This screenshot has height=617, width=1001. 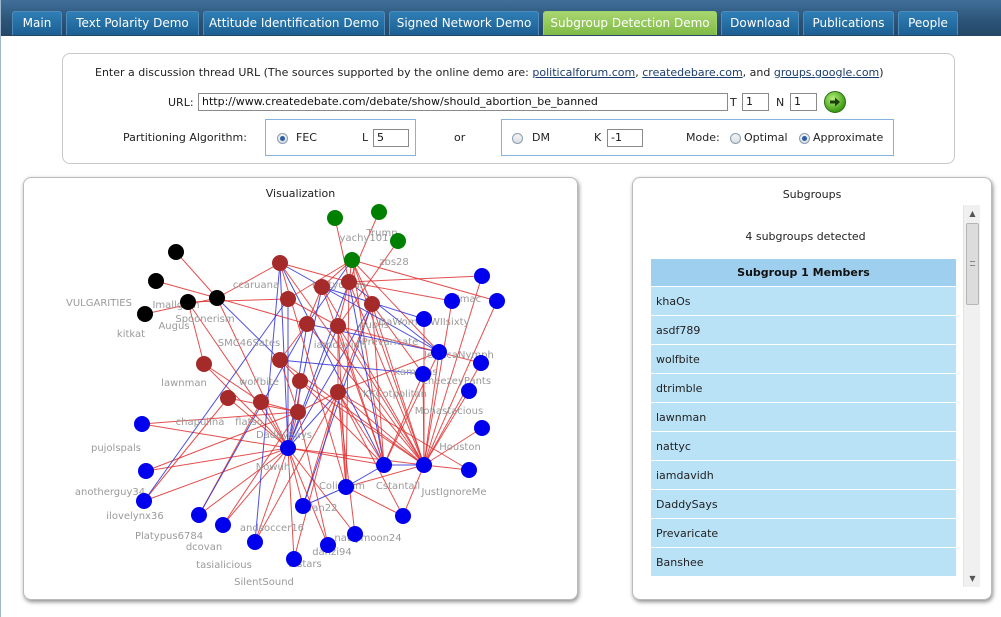 I want to click on mode-optimal-radio, so click(x=735, y=138).